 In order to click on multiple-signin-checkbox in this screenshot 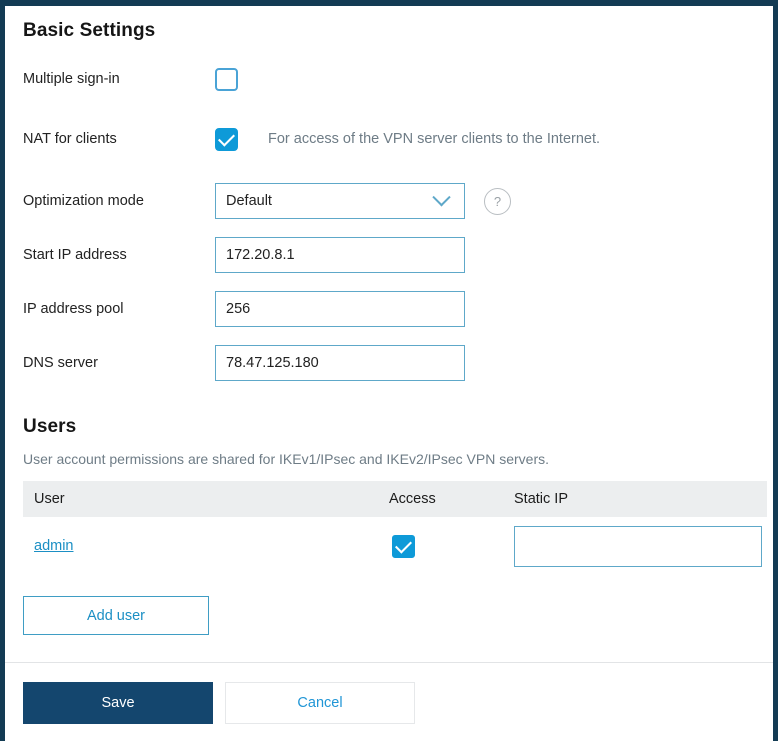, I will do `click(226, 79)`.